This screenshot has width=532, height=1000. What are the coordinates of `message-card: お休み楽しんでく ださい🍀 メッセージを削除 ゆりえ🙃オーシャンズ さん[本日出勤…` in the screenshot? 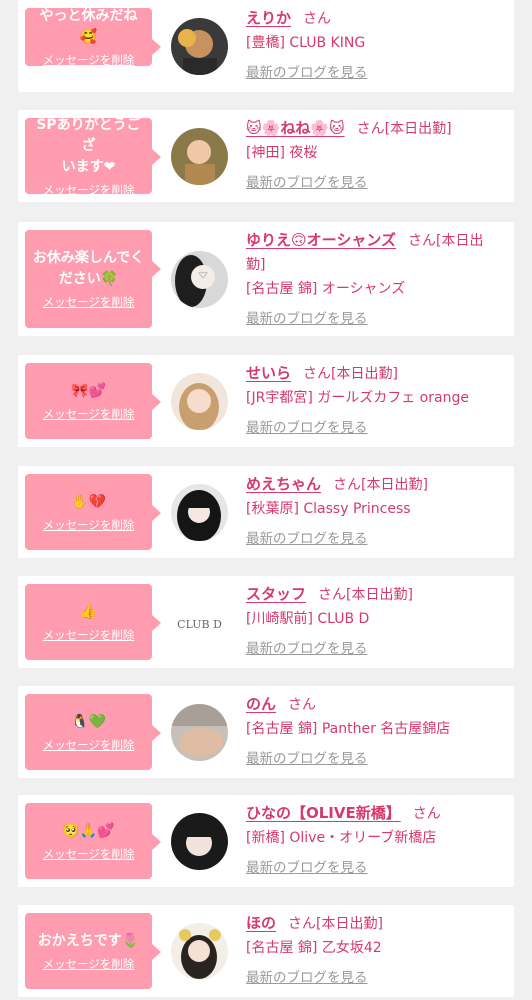 It's located at (266, 279).